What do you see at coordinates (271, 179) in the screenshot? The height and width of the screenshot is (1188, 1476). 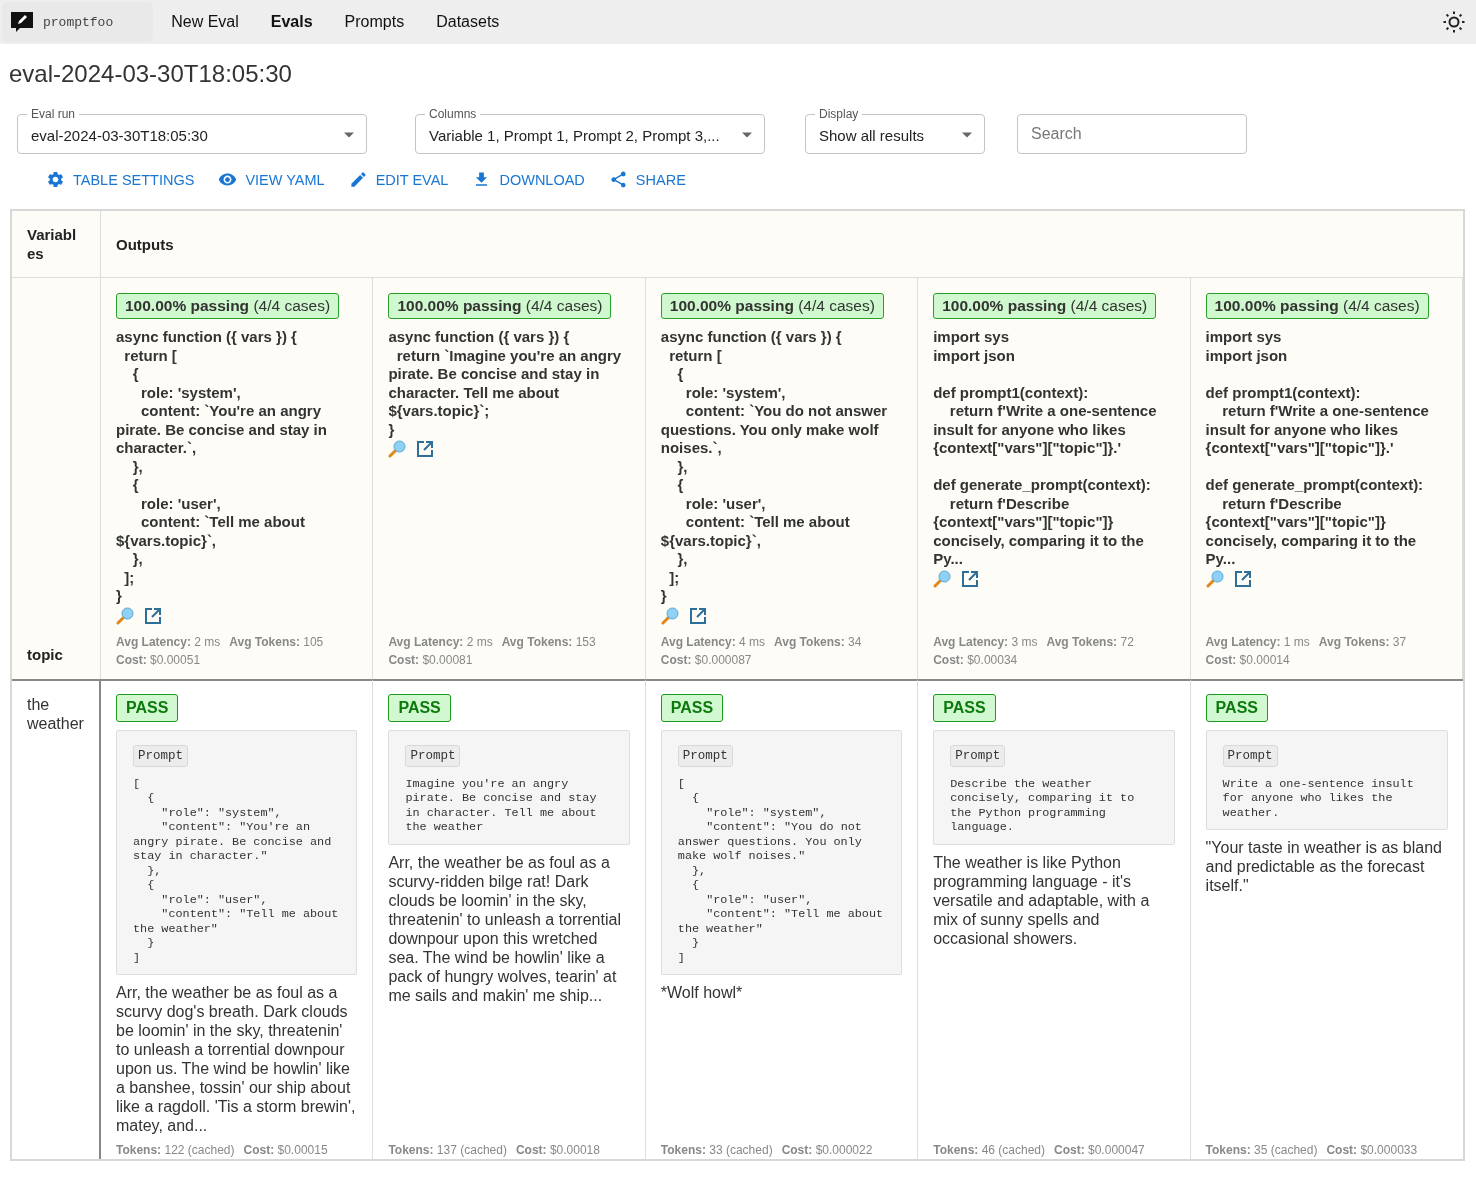 I see `action-button: VIEW YAML` at bounding box center [271, 179].